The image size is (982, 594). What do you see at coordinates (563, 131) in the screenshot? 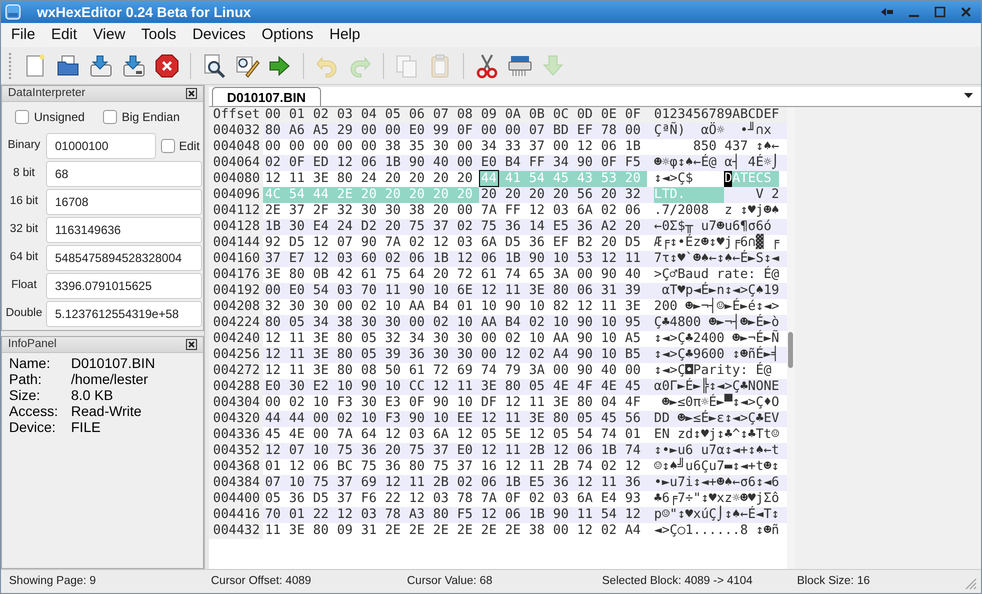
I see `hex-byte: BD` at bounding box center [563, 131].